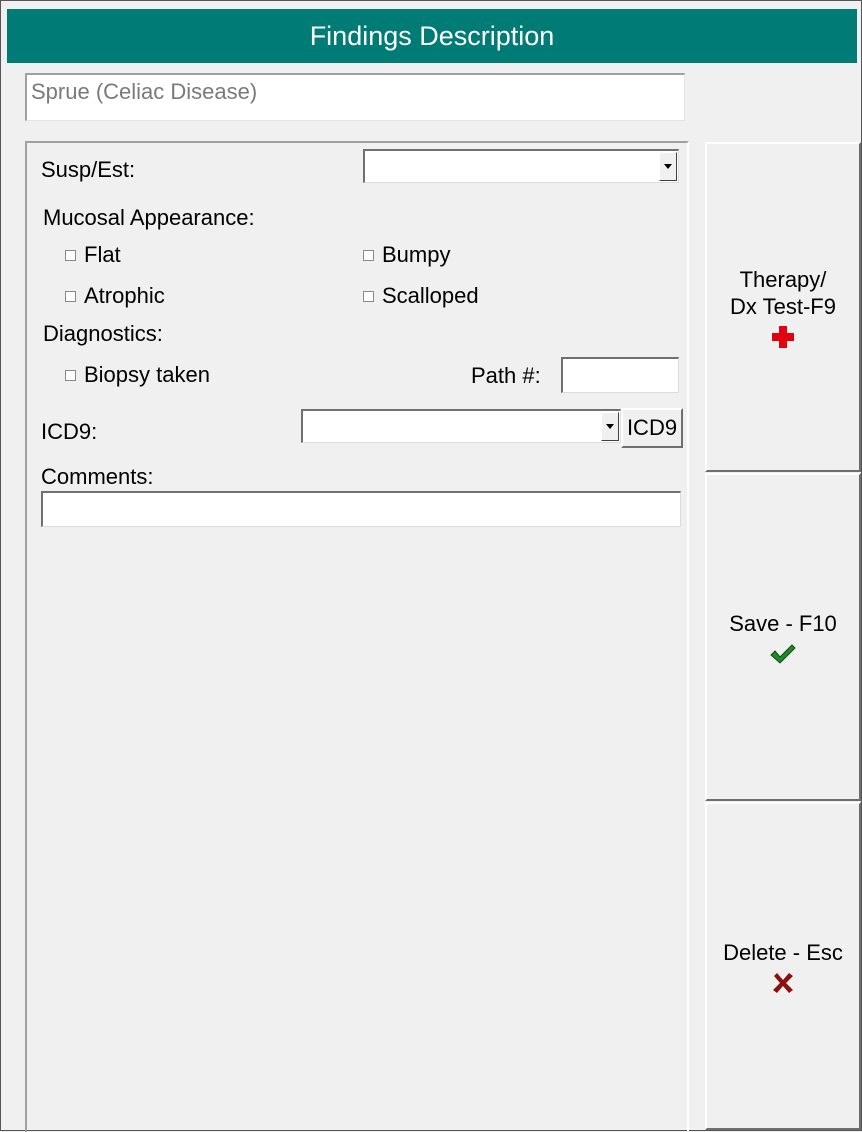  What do you see at coordinates (783, 623) in the screenshot?
I see `save-label: Save - F10` at bounding box center [783, 623].